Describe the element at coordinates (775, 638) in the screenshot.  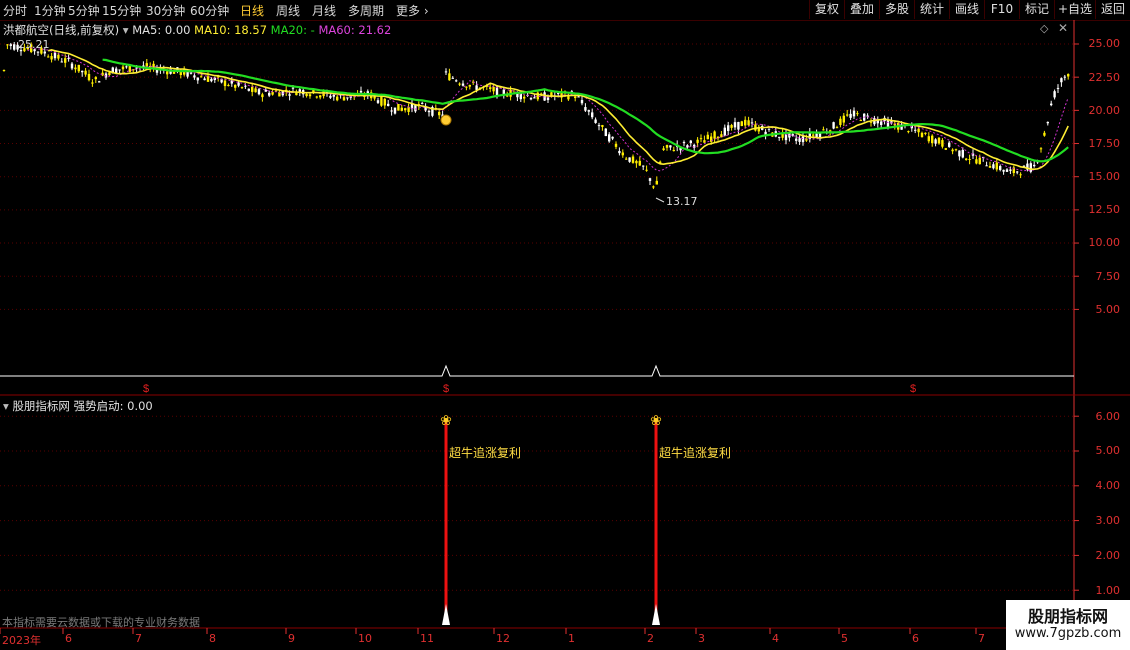
I see `x-tick: 4` at that location.